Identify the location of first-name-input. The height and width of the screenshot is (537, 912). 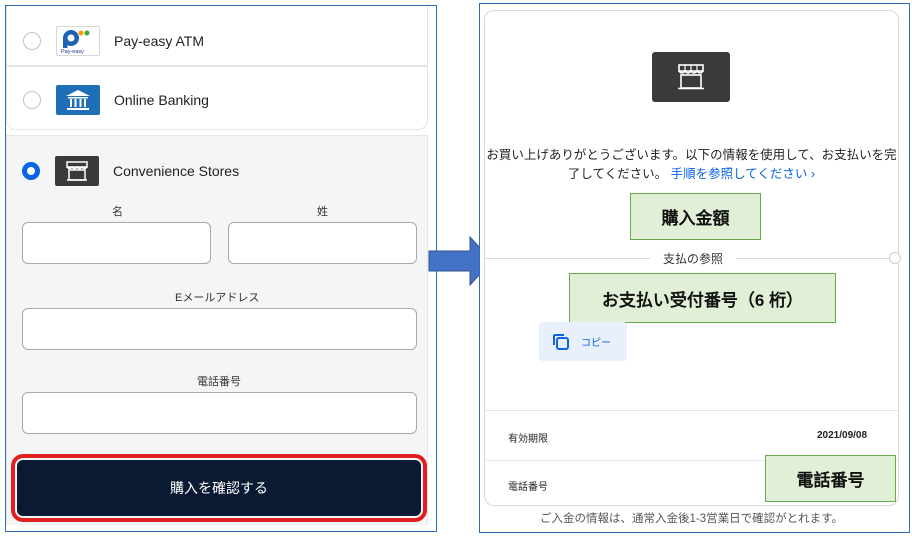
(116, 243).